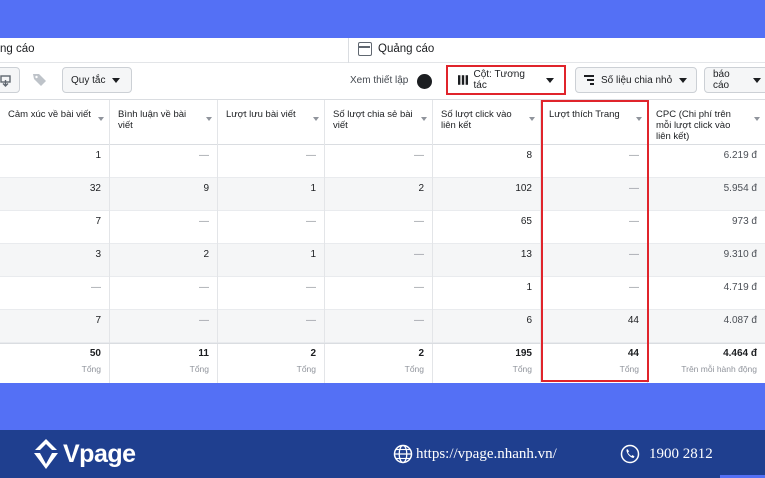  Describe the element at coordinates (403, 454) in the screenshot. I see `globe-icon` at that location.